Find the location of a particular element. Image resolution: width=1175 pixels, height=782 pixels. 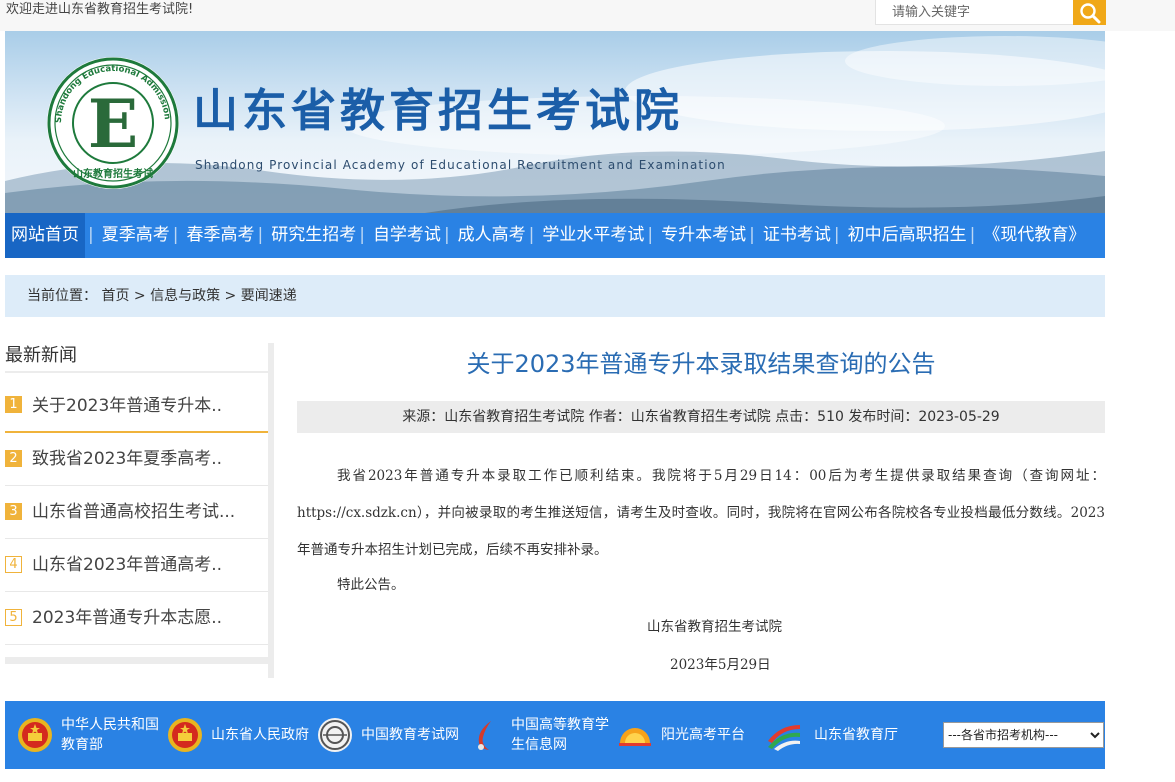

breadcrumb-news: 要闻速递 is located at coordinates (269, 296).